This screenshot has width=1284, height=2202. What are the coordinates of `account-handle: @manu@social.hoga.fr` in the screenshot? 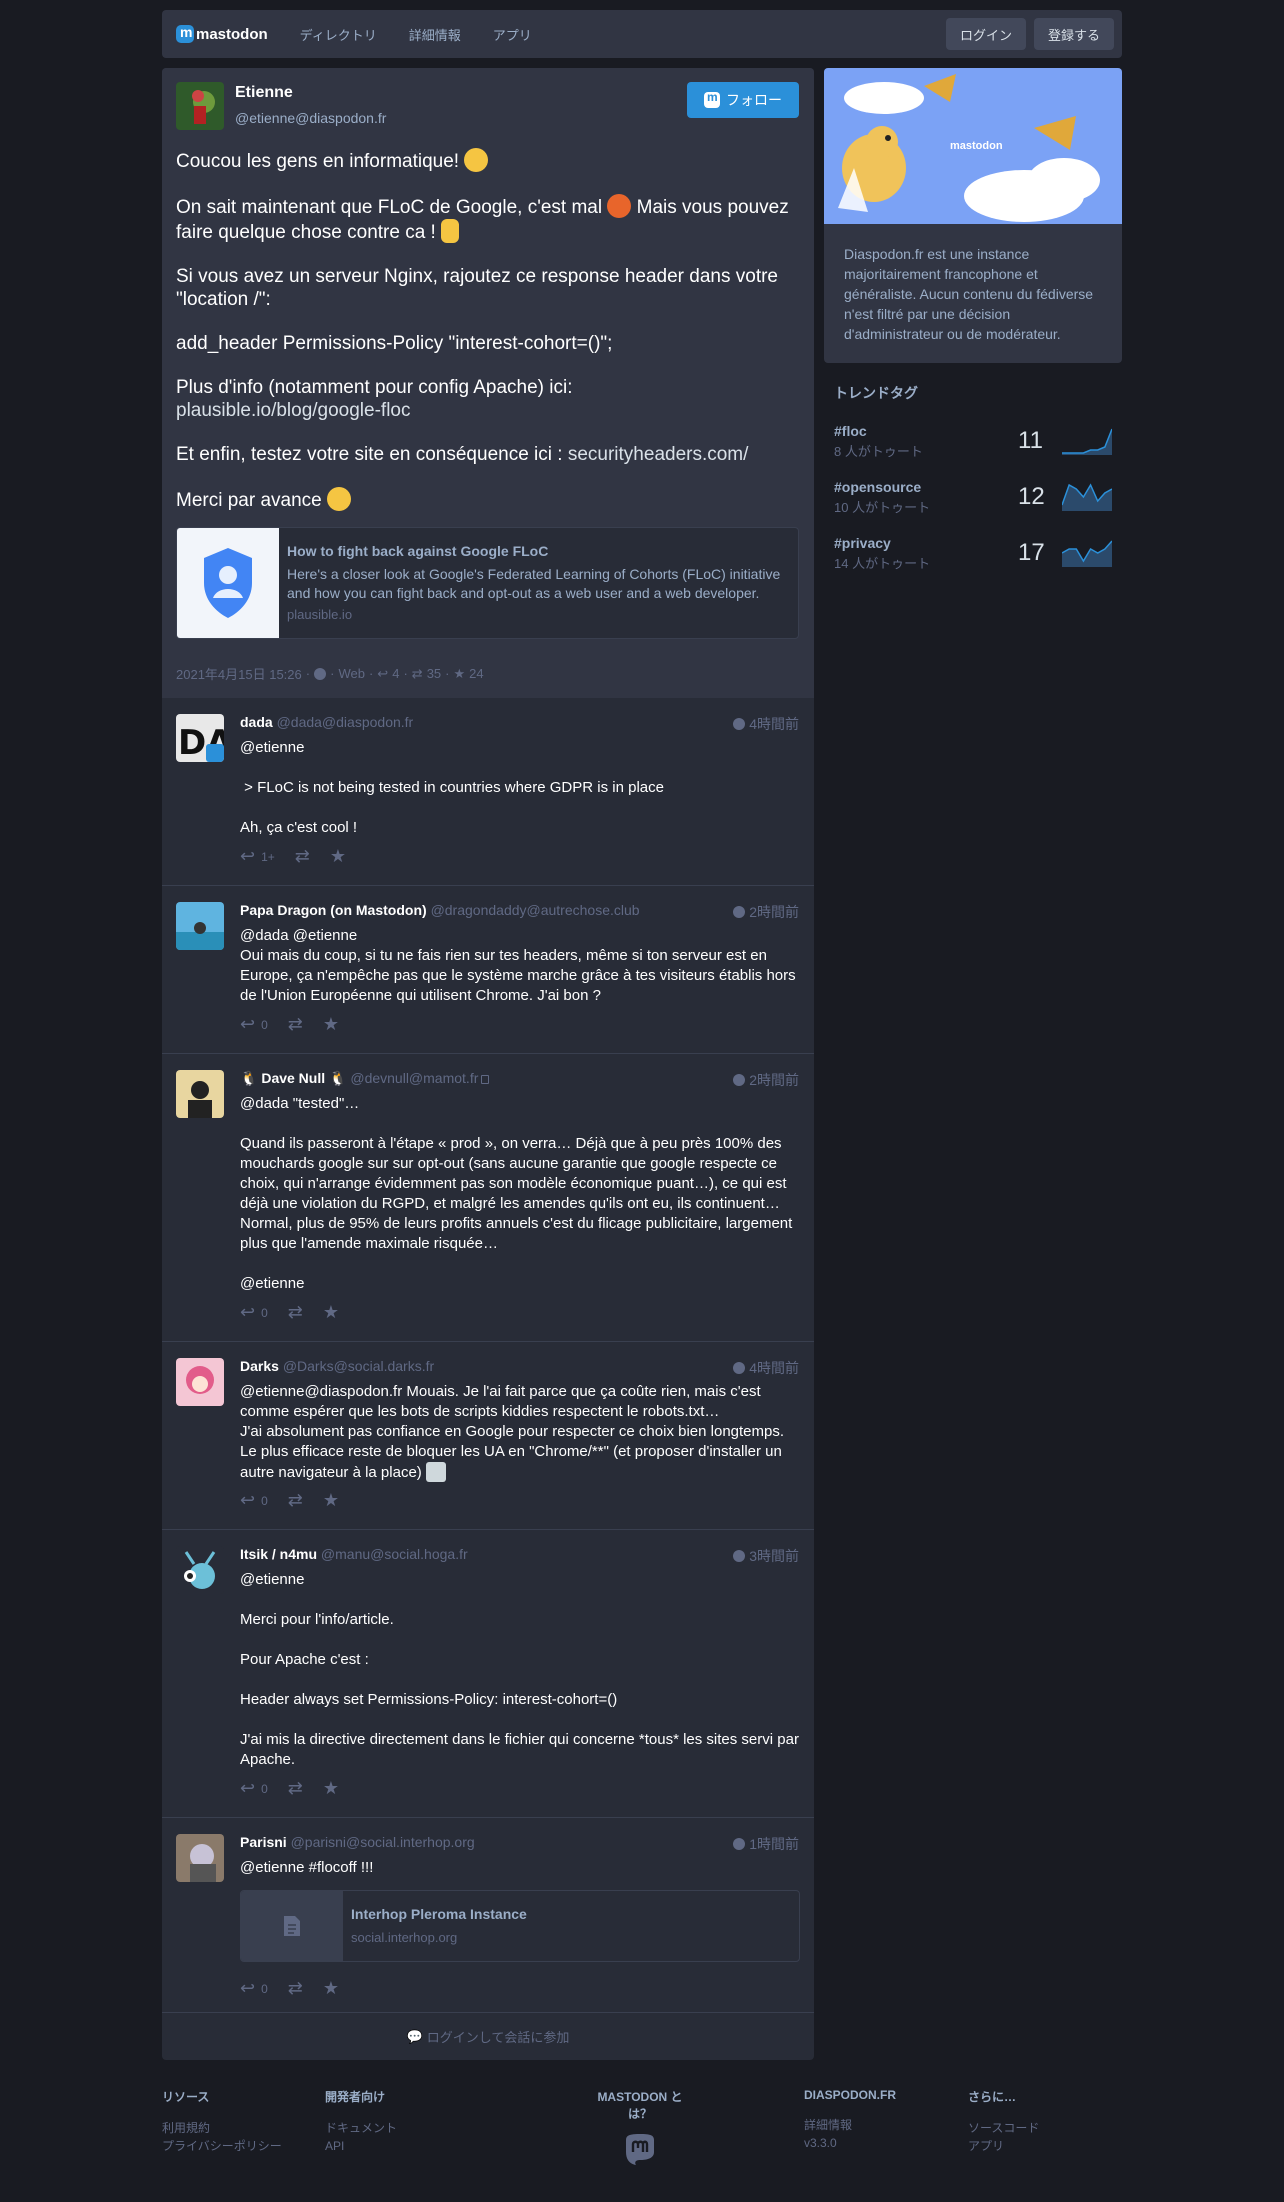 It's located at (394, 1554).